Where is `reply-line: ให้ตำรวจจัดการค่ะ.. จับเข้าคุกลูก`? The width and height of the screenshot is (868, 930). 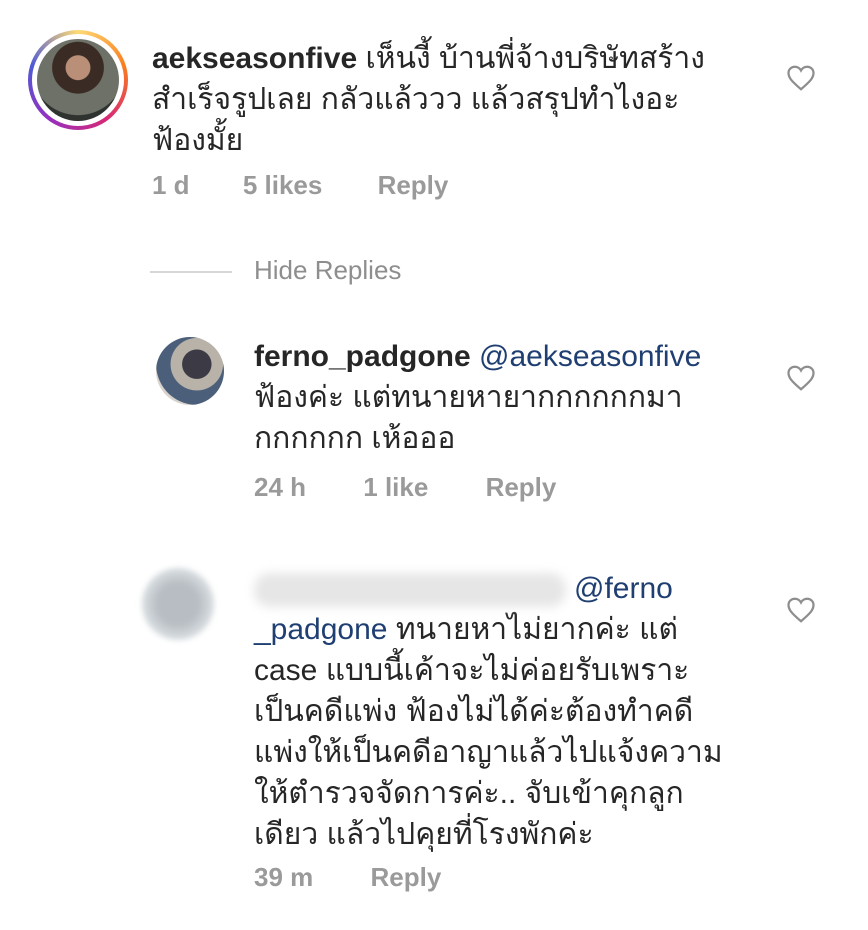
reply-line: ให้ตำรวจจัดการค่ะ.. จับเข้าคุกลูก is located at coordinates (469, 793).